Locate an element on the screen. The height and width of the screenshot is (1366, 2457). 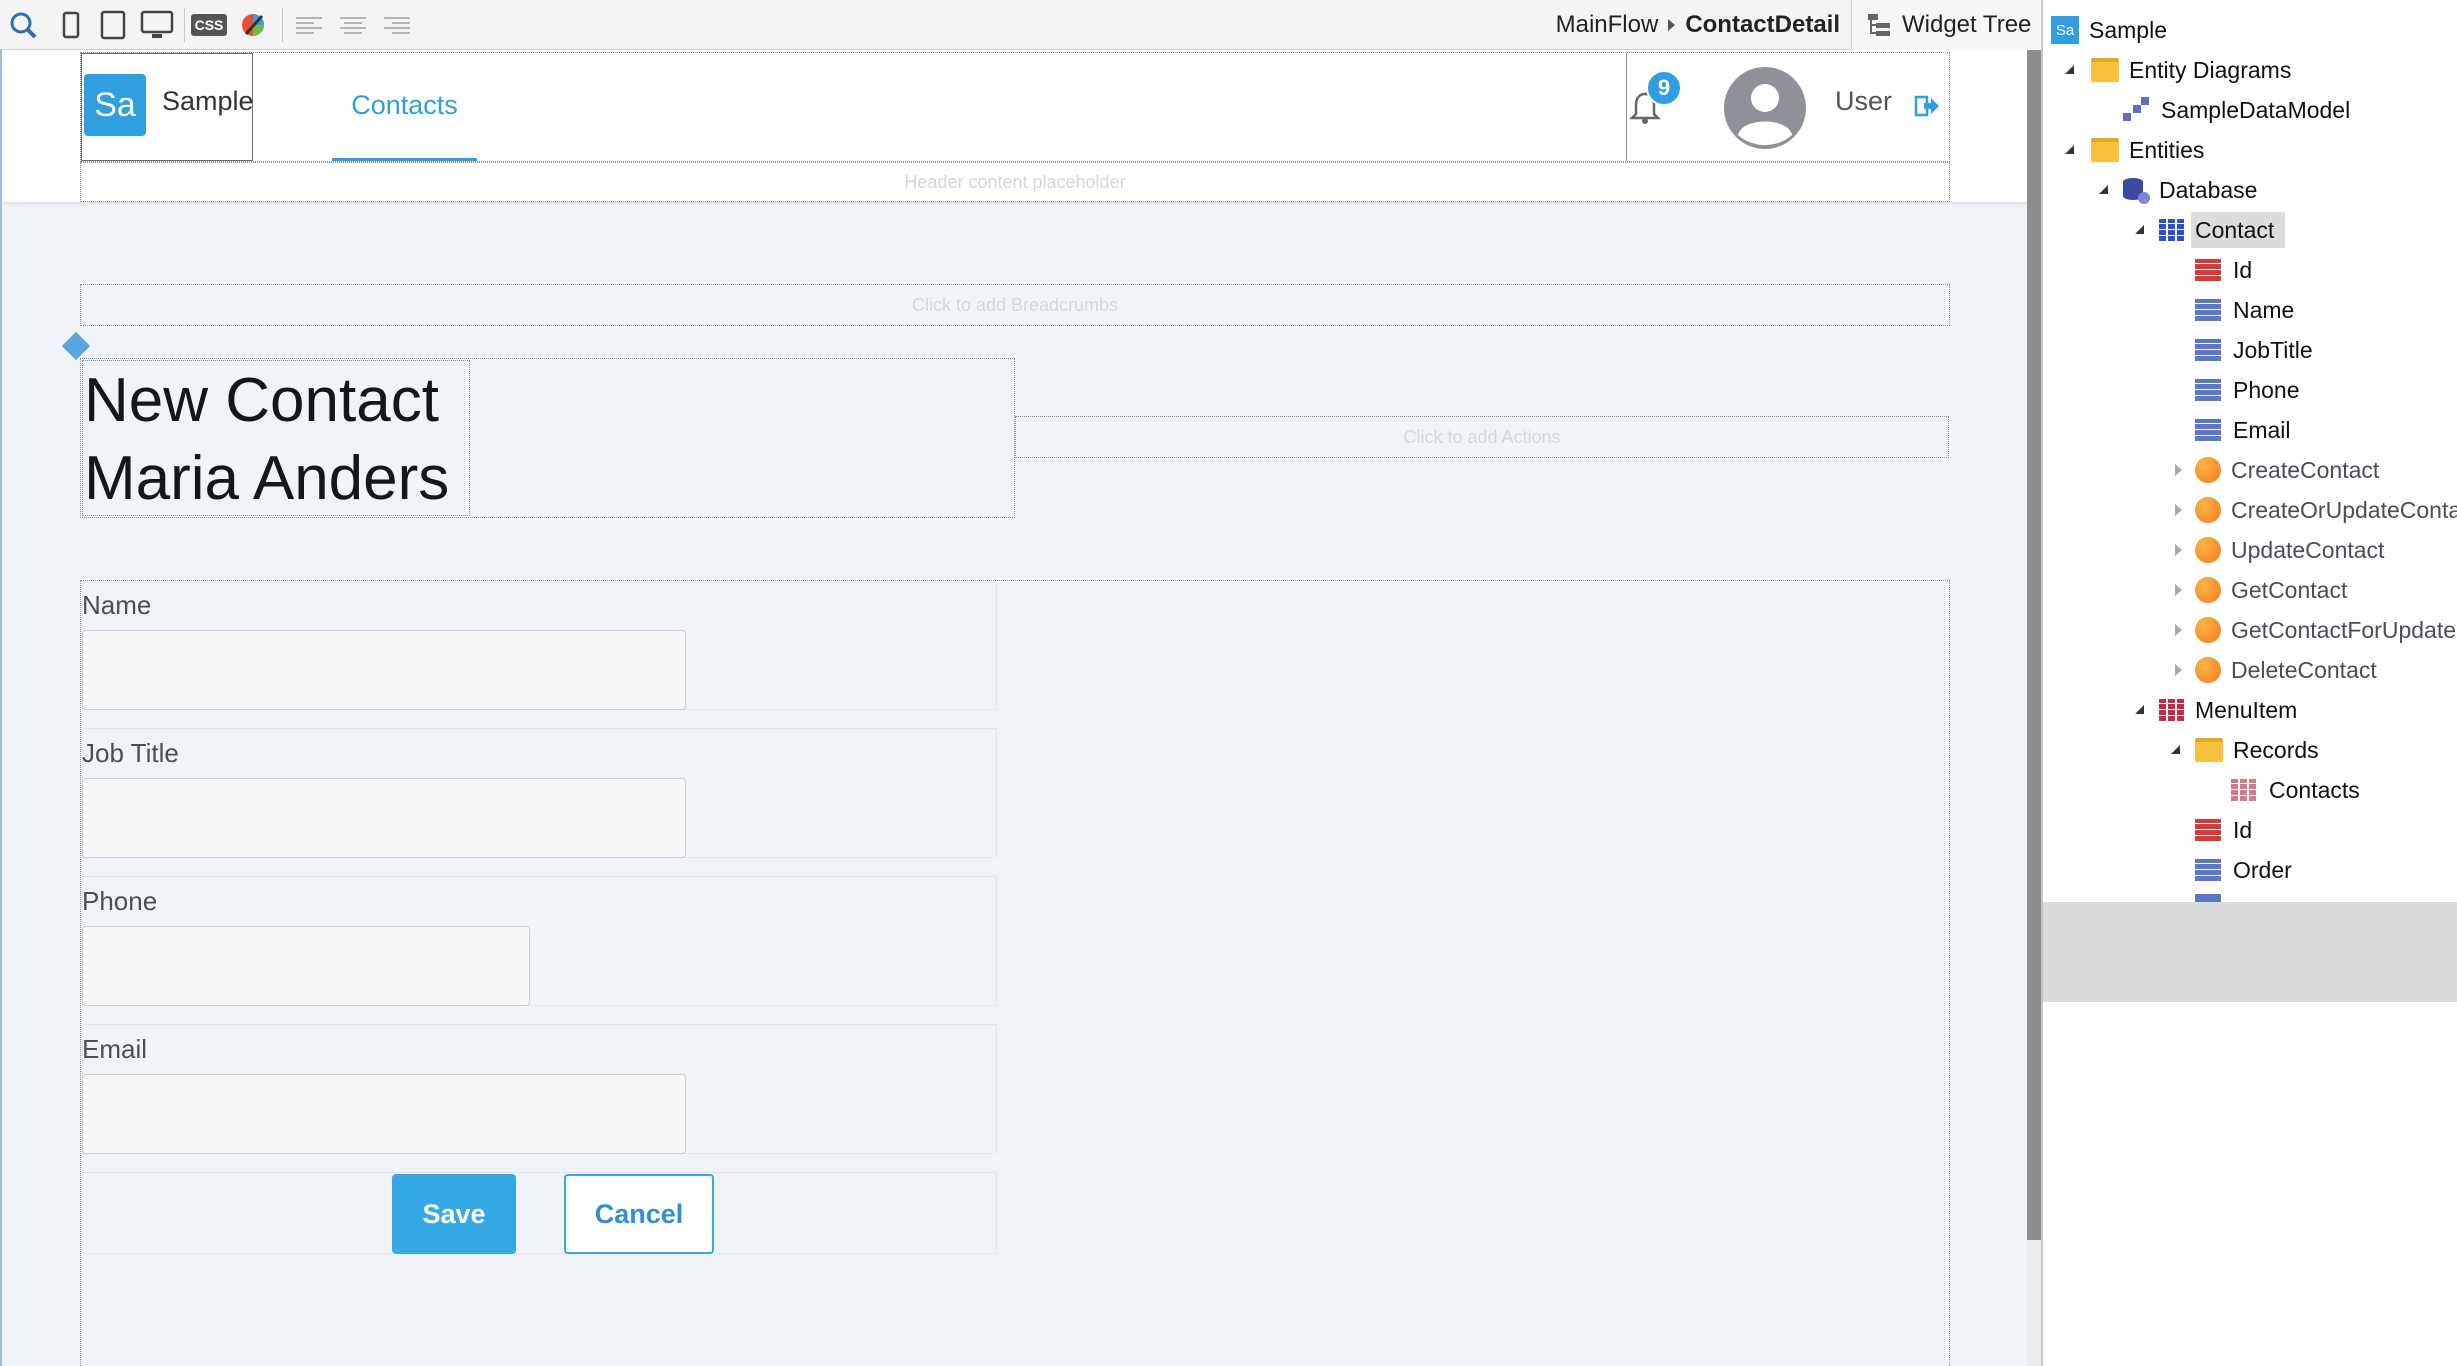
tree-action-updatecontact: UpdateContact is located at coordinates (2279, 550).